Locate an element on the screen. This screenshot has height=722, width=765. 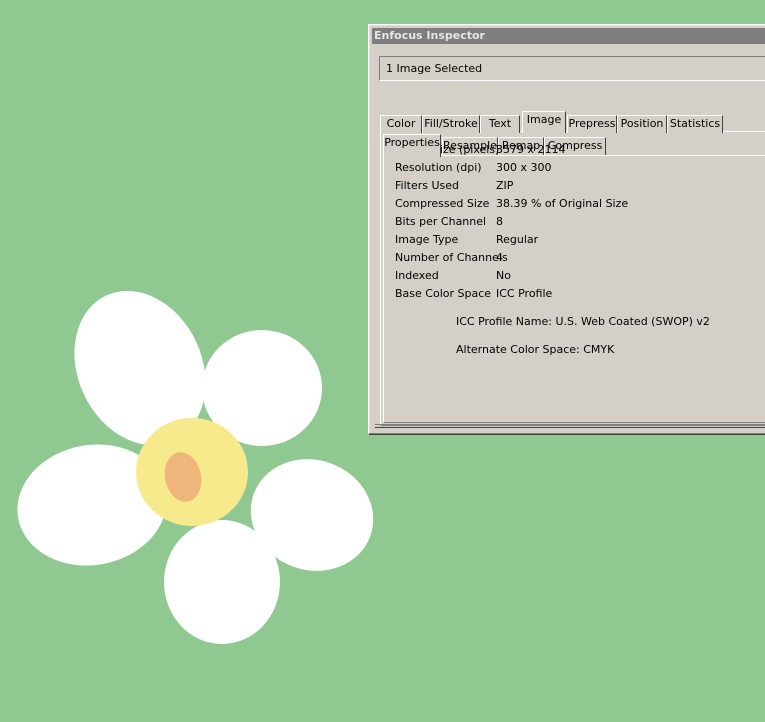
alternate-color-space: Alternate Color Space: CMYK is located at coordinates (535, 349).